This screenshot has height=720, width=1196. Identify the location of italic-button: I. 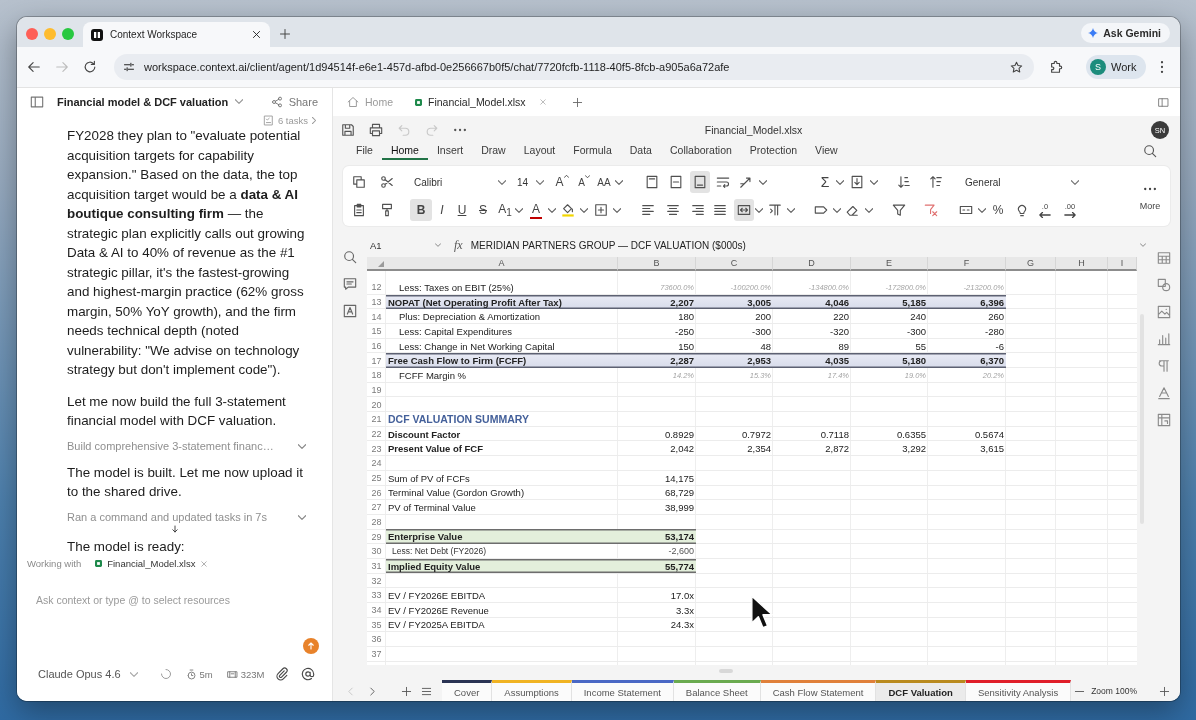
(442, 210).